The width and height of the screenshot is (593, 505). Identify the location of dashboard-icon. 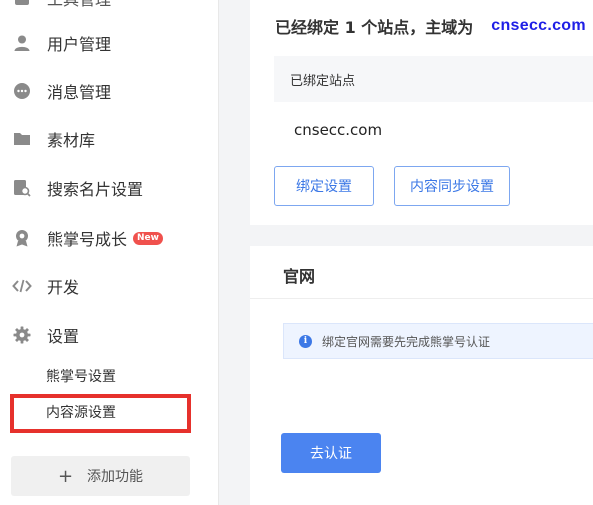
(22, 4).